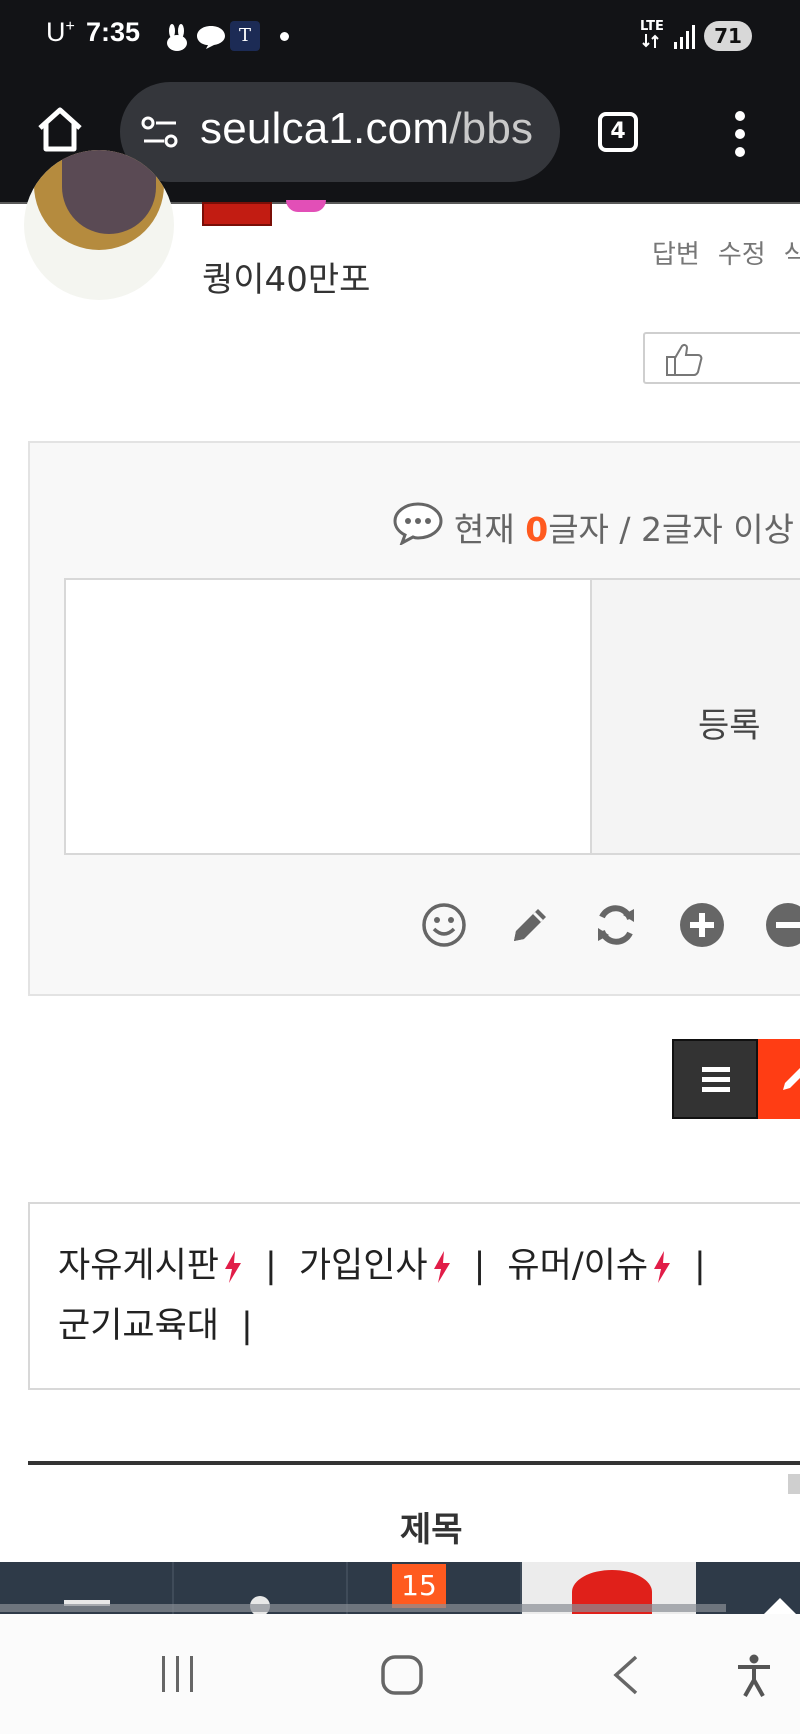 The height and width of the screenshot is (1734, 800). I want to click on carrier-plus: +, so click(70, 26).